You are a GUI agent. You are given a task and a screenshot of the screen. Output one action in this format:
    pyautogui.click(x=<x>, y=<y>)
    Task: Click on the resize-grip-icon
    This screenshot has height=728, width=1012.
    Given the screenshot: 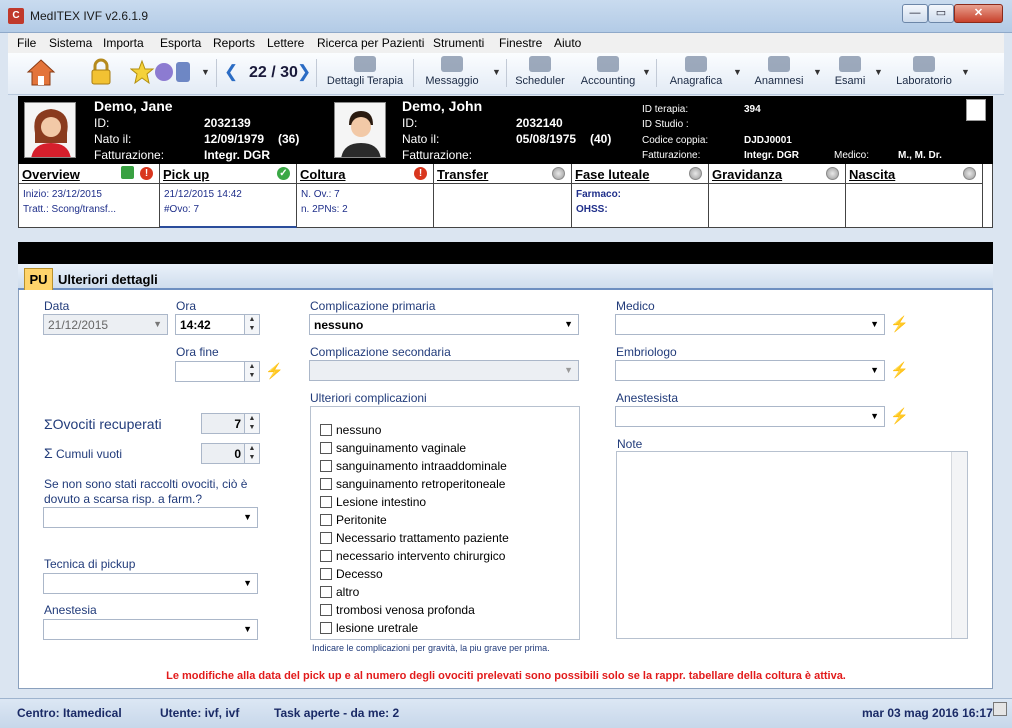 What is the action you would take?
    pyautogui.click(x=1000, y=709)
    